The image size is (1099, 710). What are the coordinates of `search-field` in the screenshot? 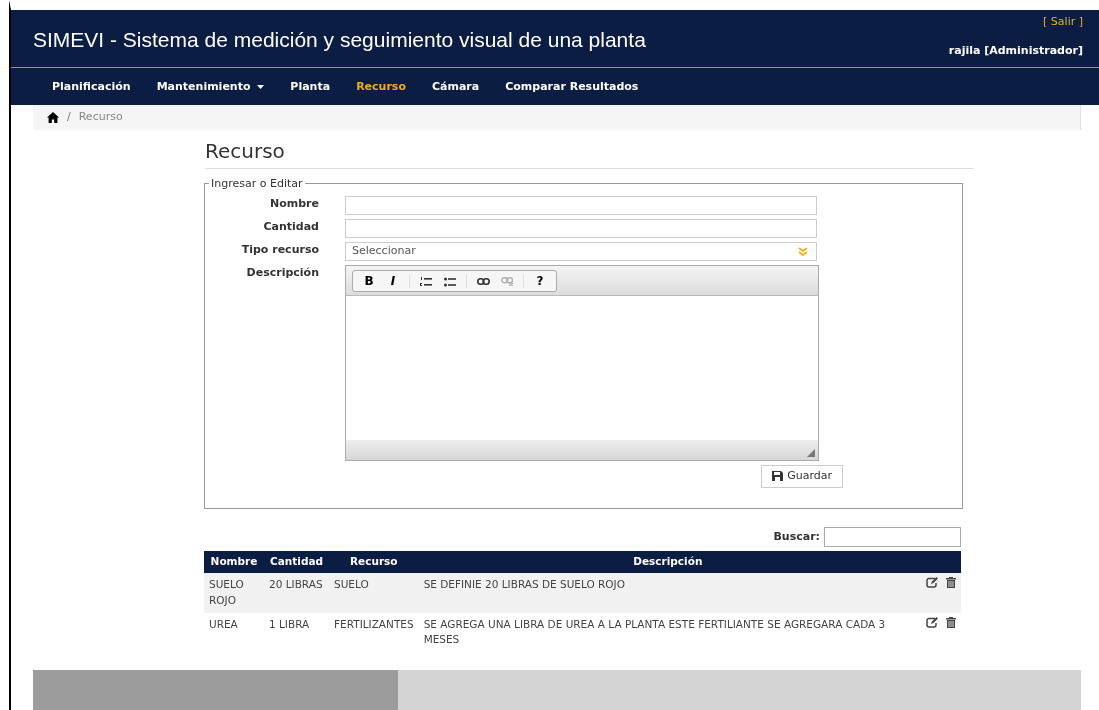 It's located at (892, 537).